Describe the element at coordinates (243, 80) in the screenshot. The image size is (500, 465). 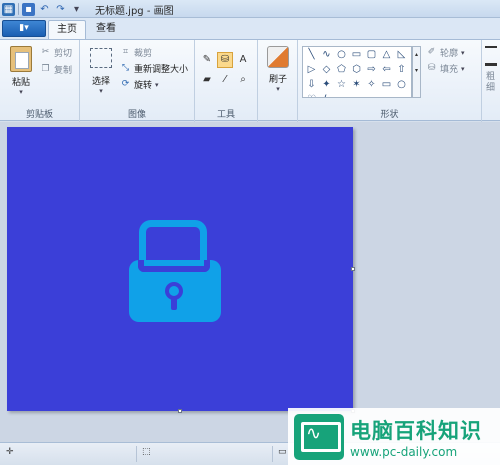
I see `magnifier-icon: ⌕` at that location.